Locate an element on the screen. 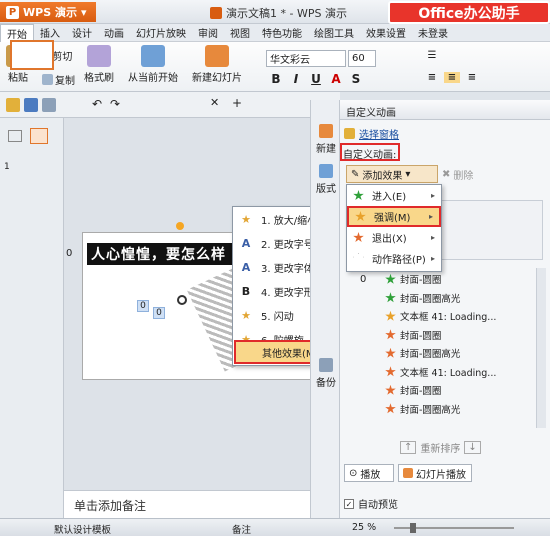 The image size is (550, 536). menu-item-label: 进入(E) is located at coordinates (389, 197).